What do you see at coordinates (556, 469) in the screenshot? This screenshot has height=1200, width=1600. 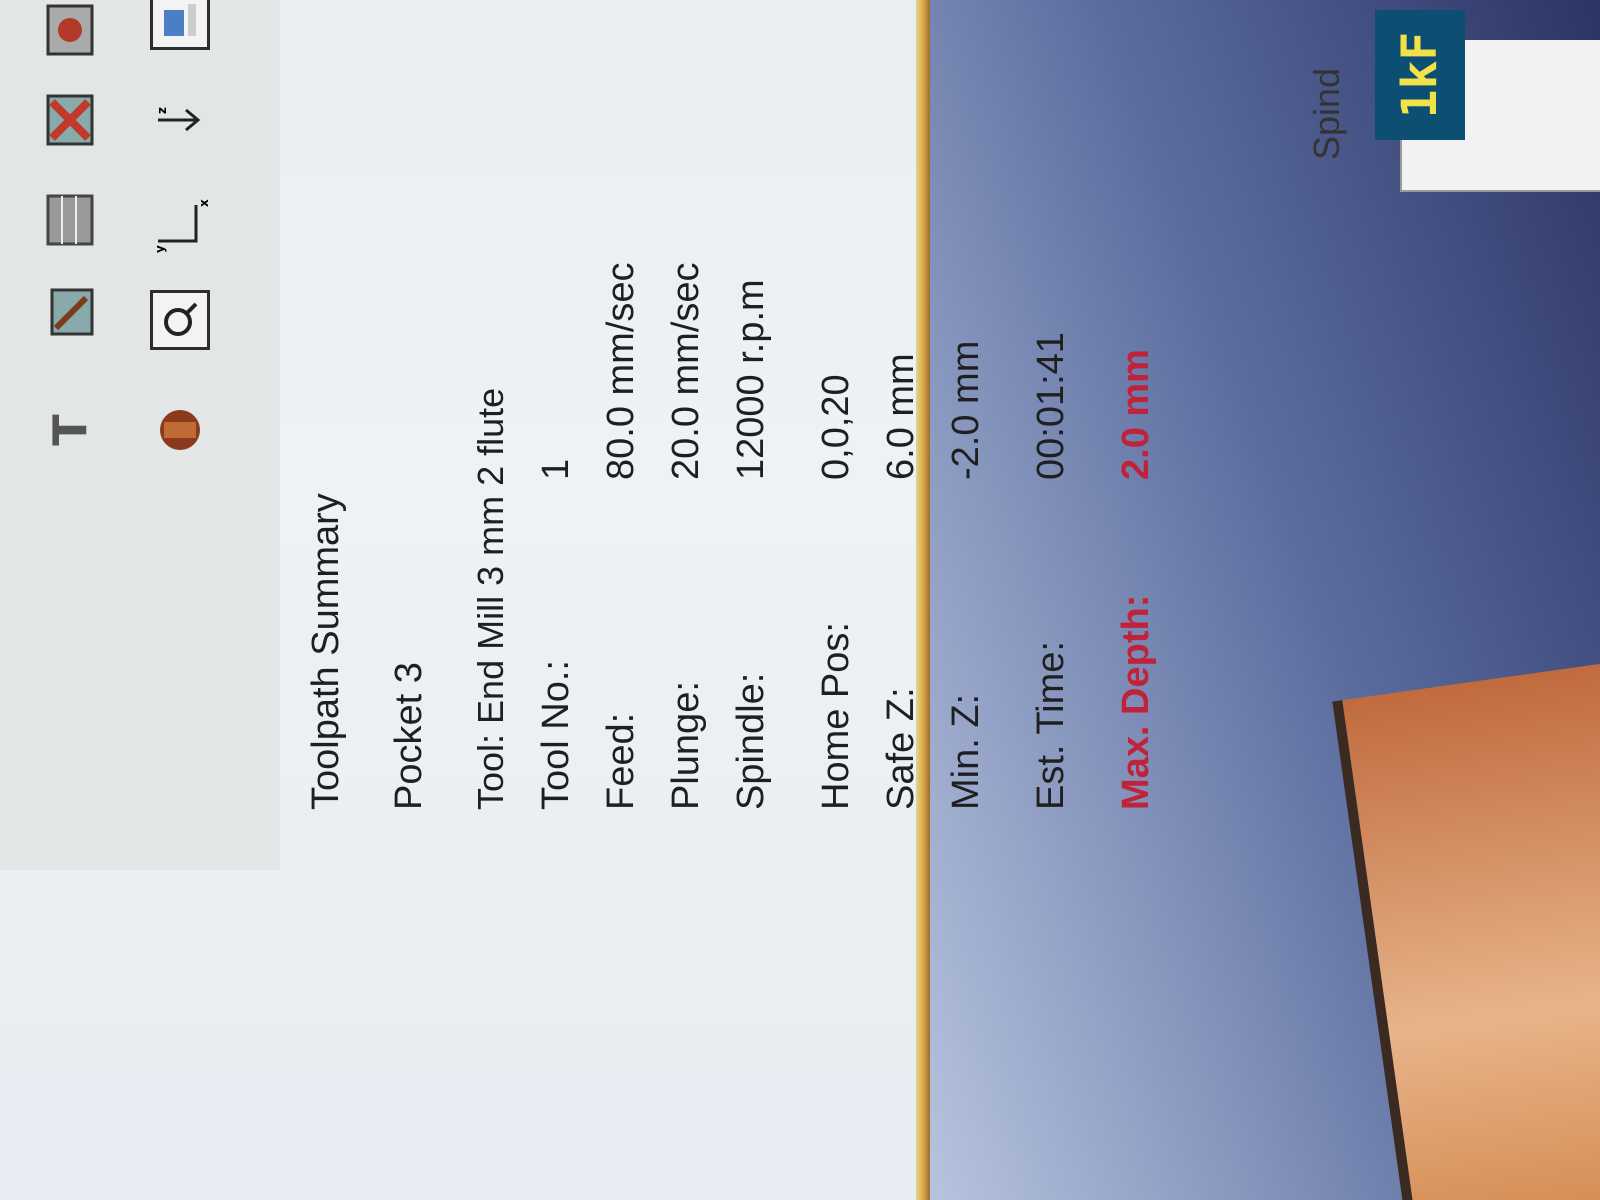 I see `row-value: 1` at bounding box center [556, 469].